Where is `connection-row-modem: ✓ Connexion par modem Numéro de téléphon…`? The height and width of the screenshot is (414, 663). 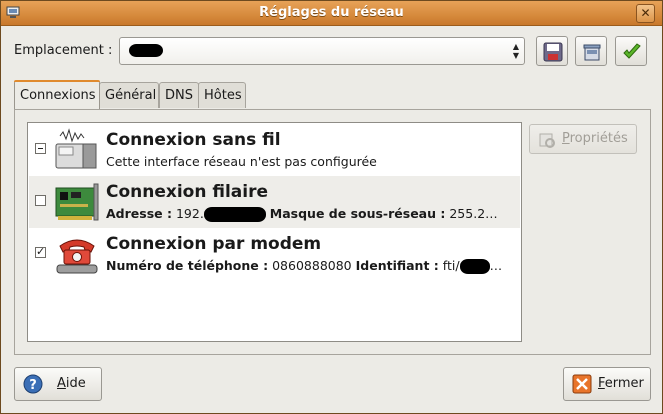 connection-row-modem: ✓ Connexion par modem Numéro de téléphon… is located at coordinates (274, 254).